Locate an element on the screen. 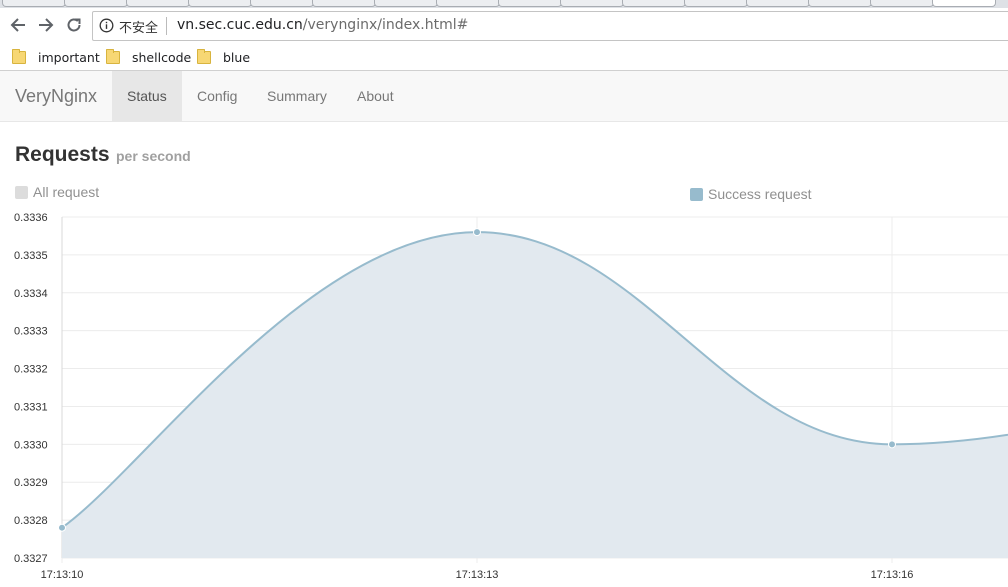 This screenshot has height=587, width=1008. arrow-right-icon is located at coordinates (46, 25).